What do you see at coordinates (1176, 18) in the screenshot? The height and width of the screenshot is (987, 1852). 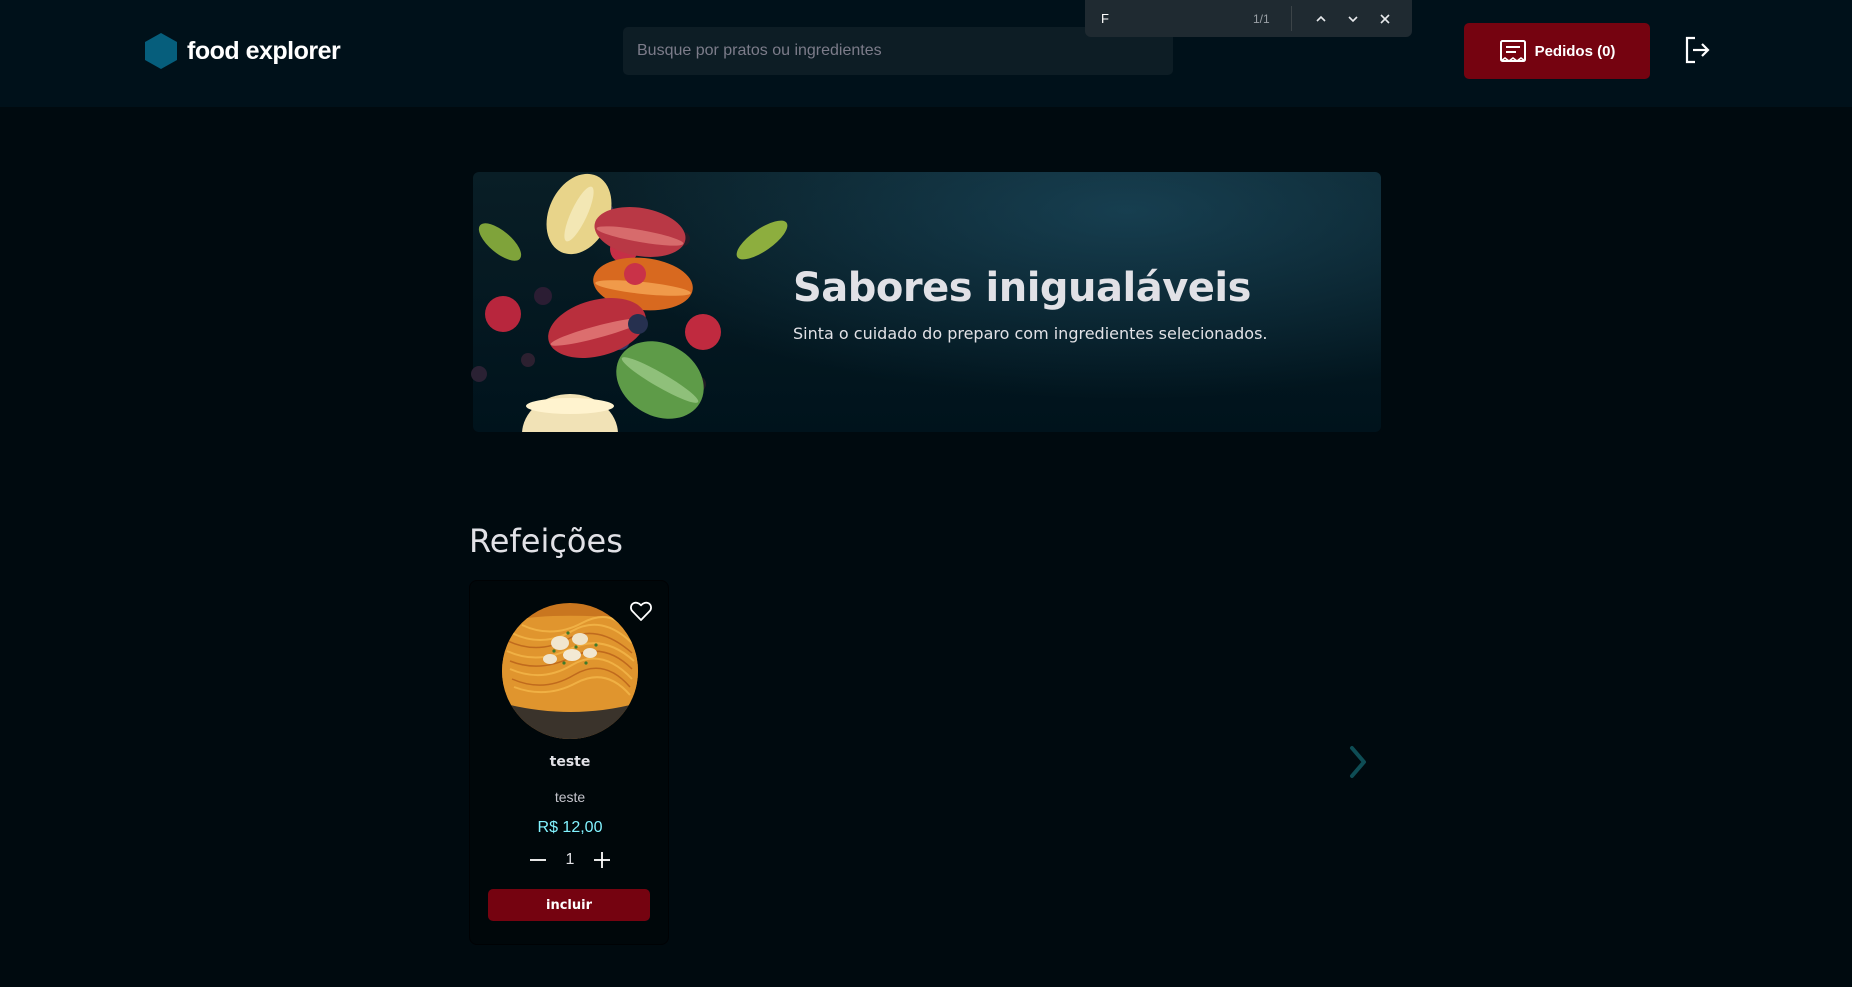 I see `find-input` at bounding box center [1176, 18].